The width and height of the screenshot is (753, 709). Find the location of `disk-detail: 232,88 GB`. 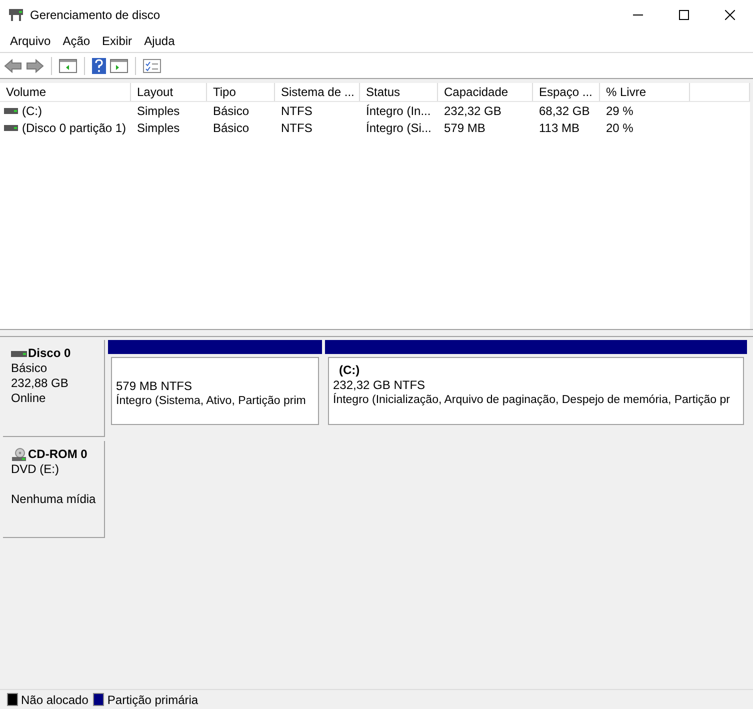

disk-detail: 232,88 GB is located at coordinates (40, 383).